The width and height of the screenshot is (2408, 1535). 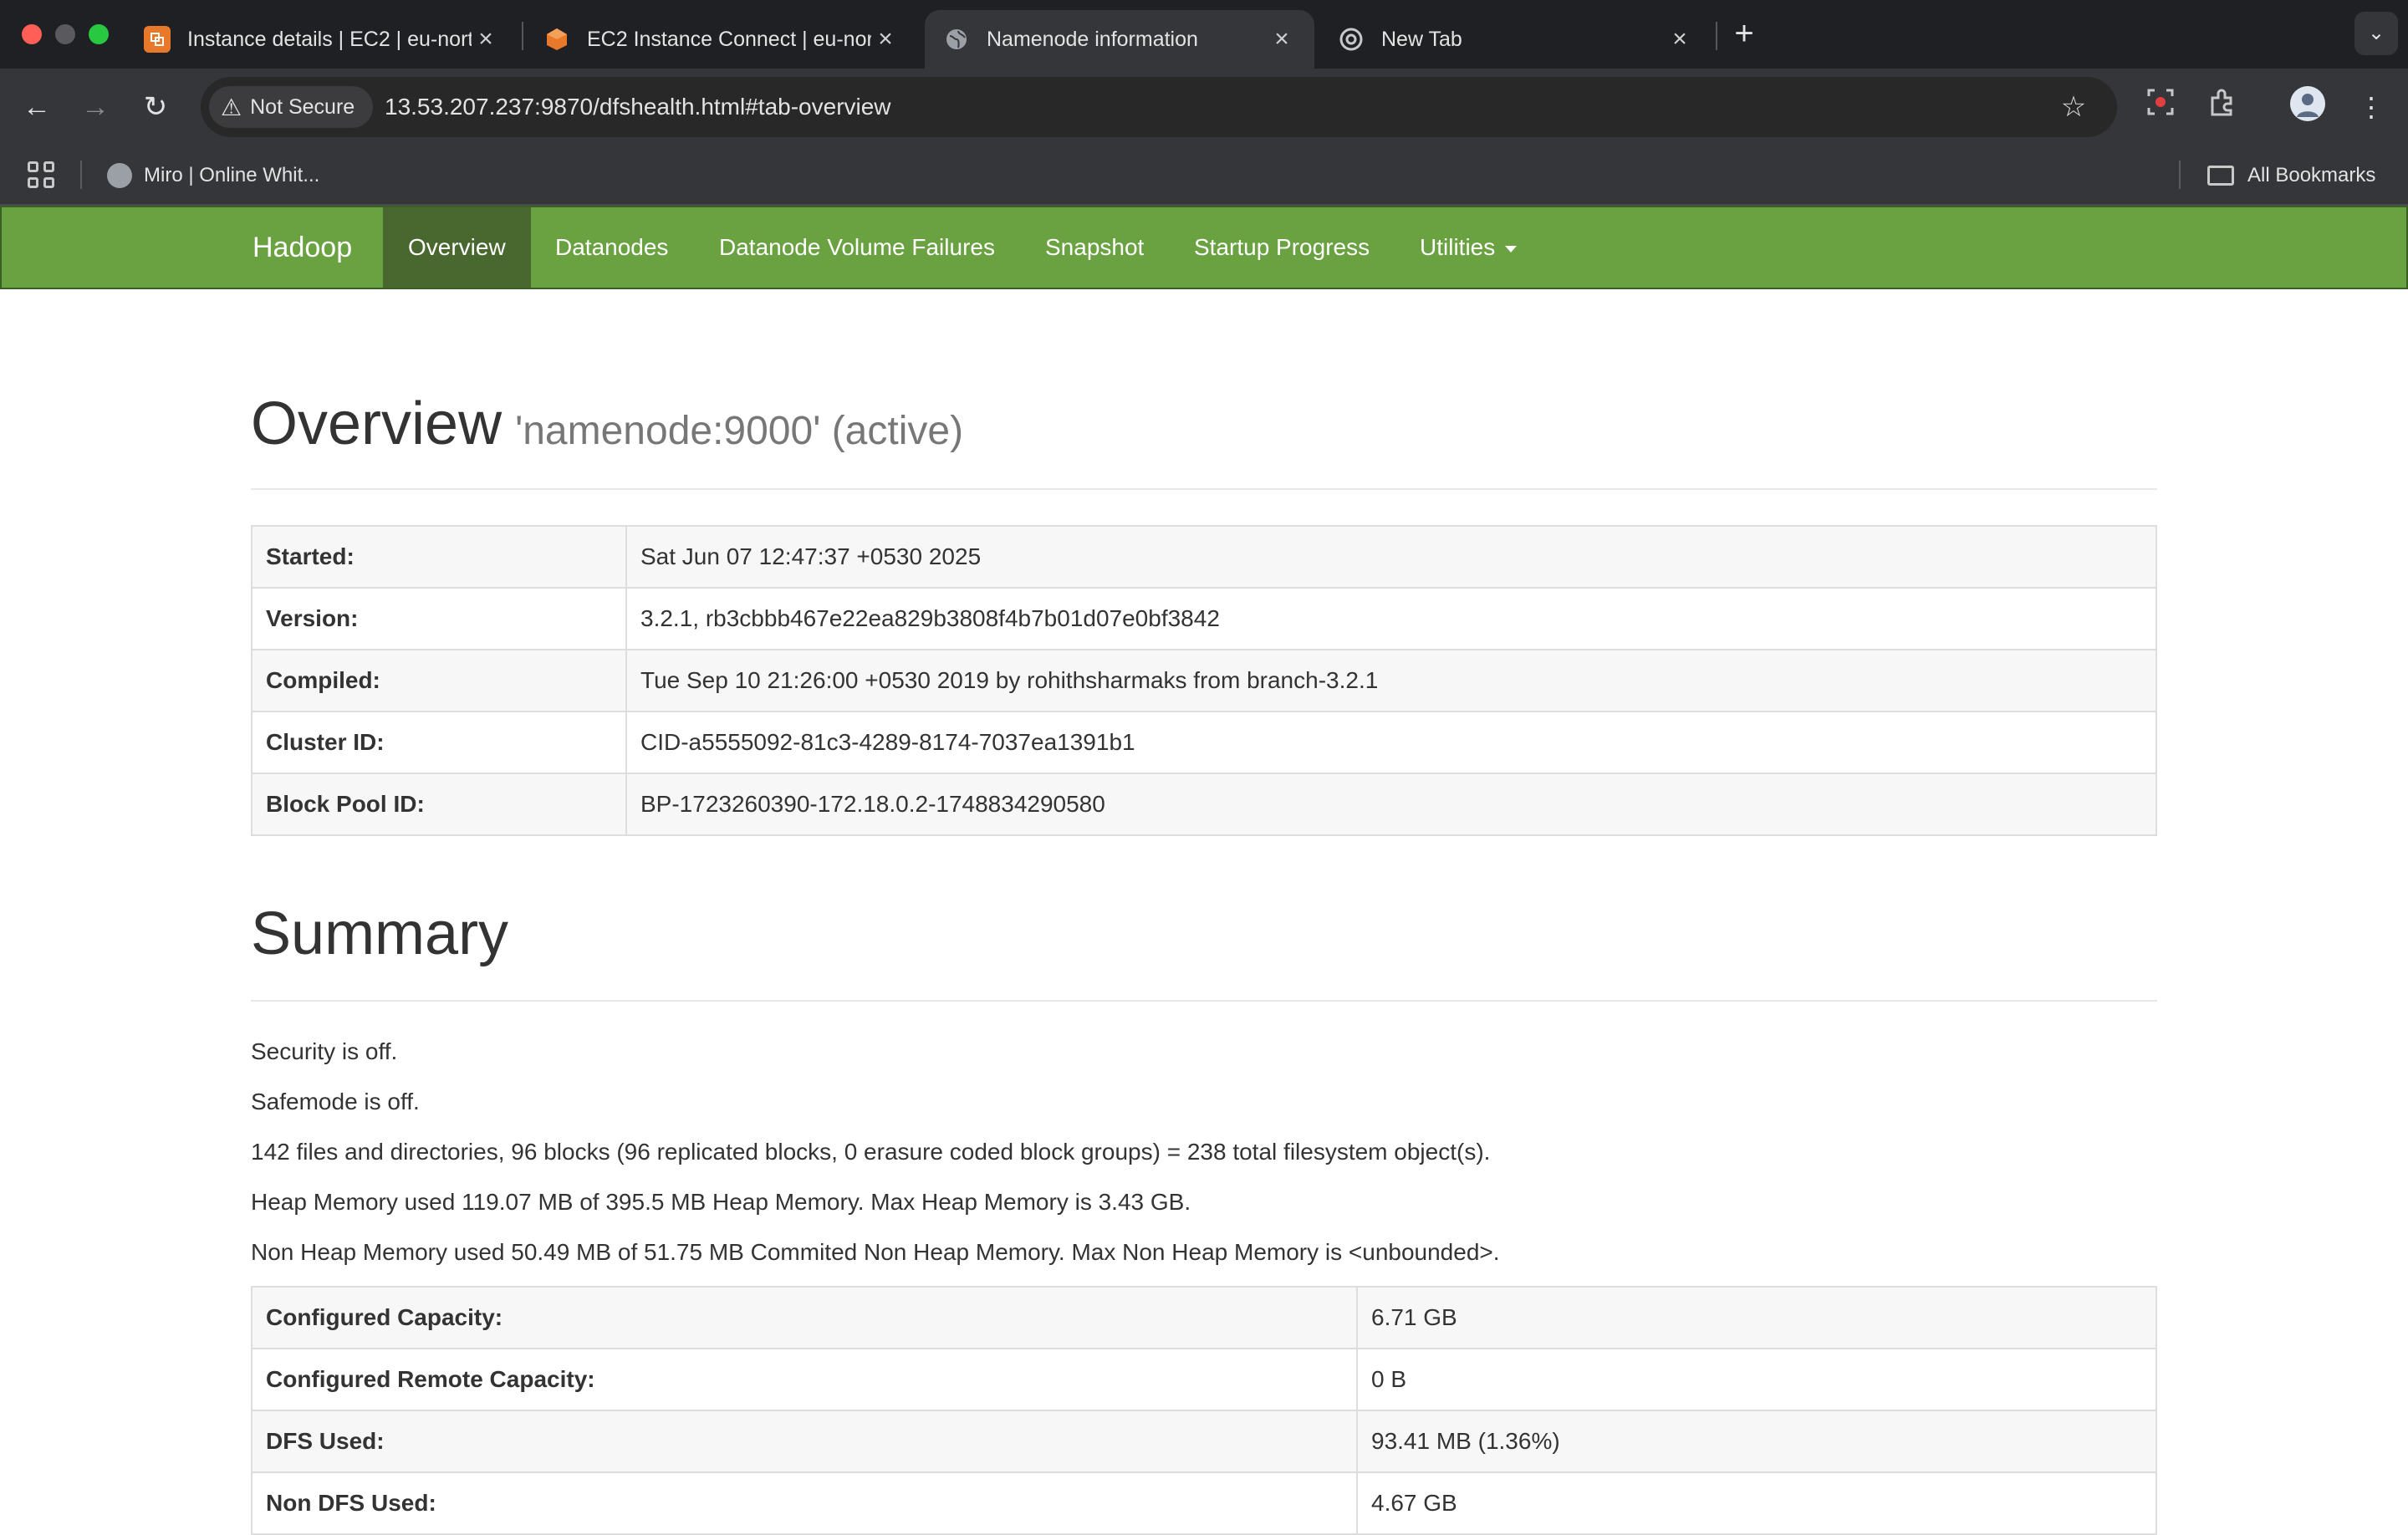 I want to click on extensions-puzzle-icon, so click(x=2222, y=107).